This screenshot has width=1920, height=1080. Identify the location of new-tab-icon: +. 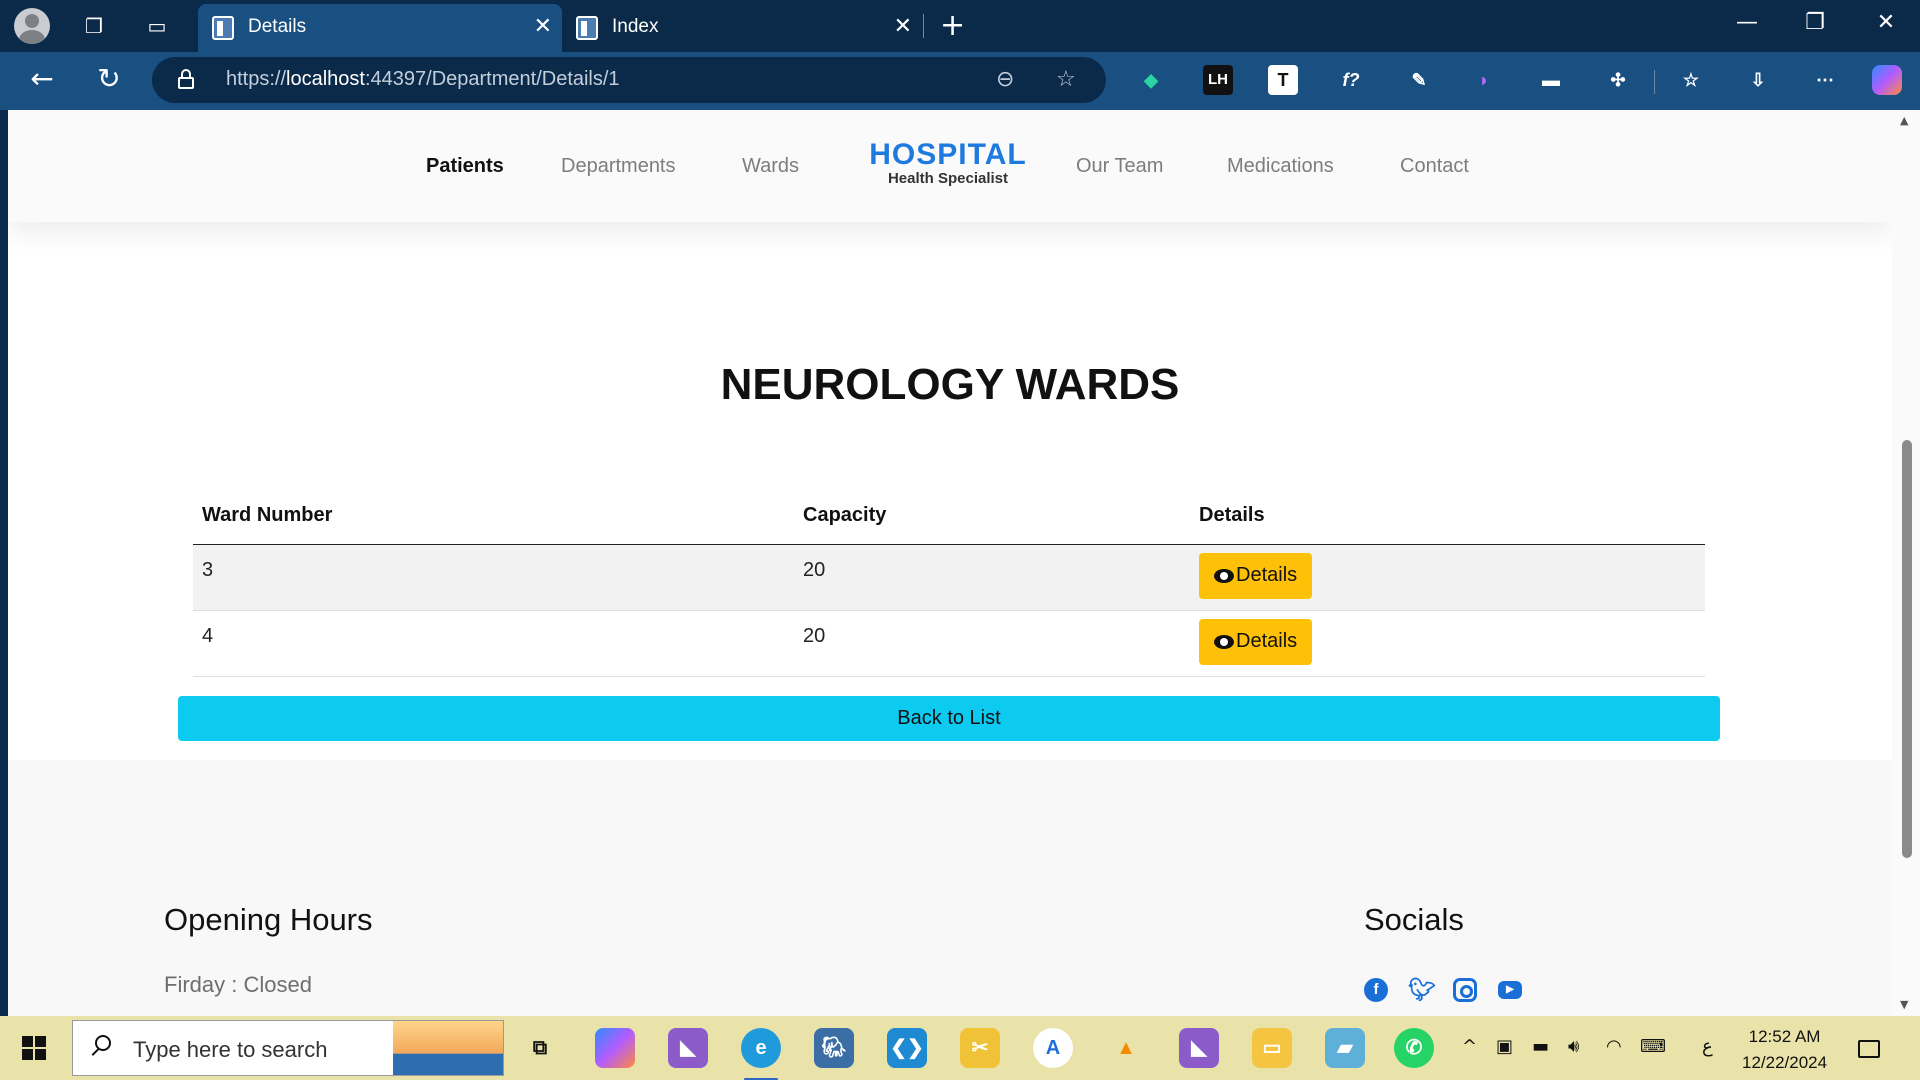
(952, 25).